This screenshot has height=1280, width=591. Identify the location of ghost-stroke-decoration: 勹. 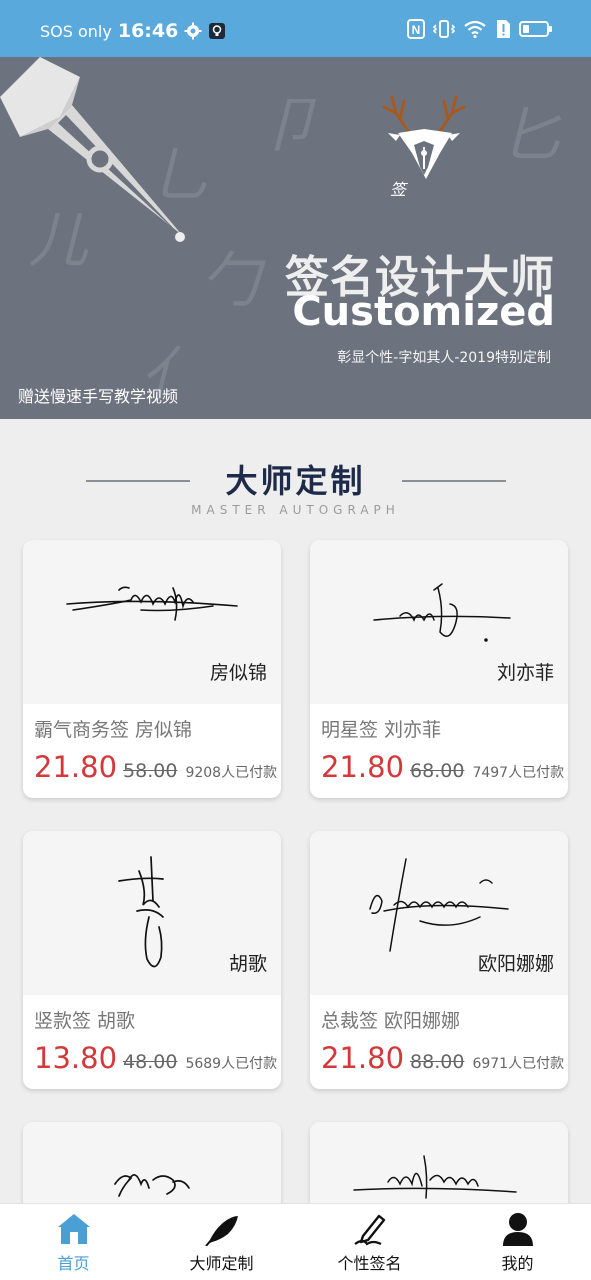
(230, 281).